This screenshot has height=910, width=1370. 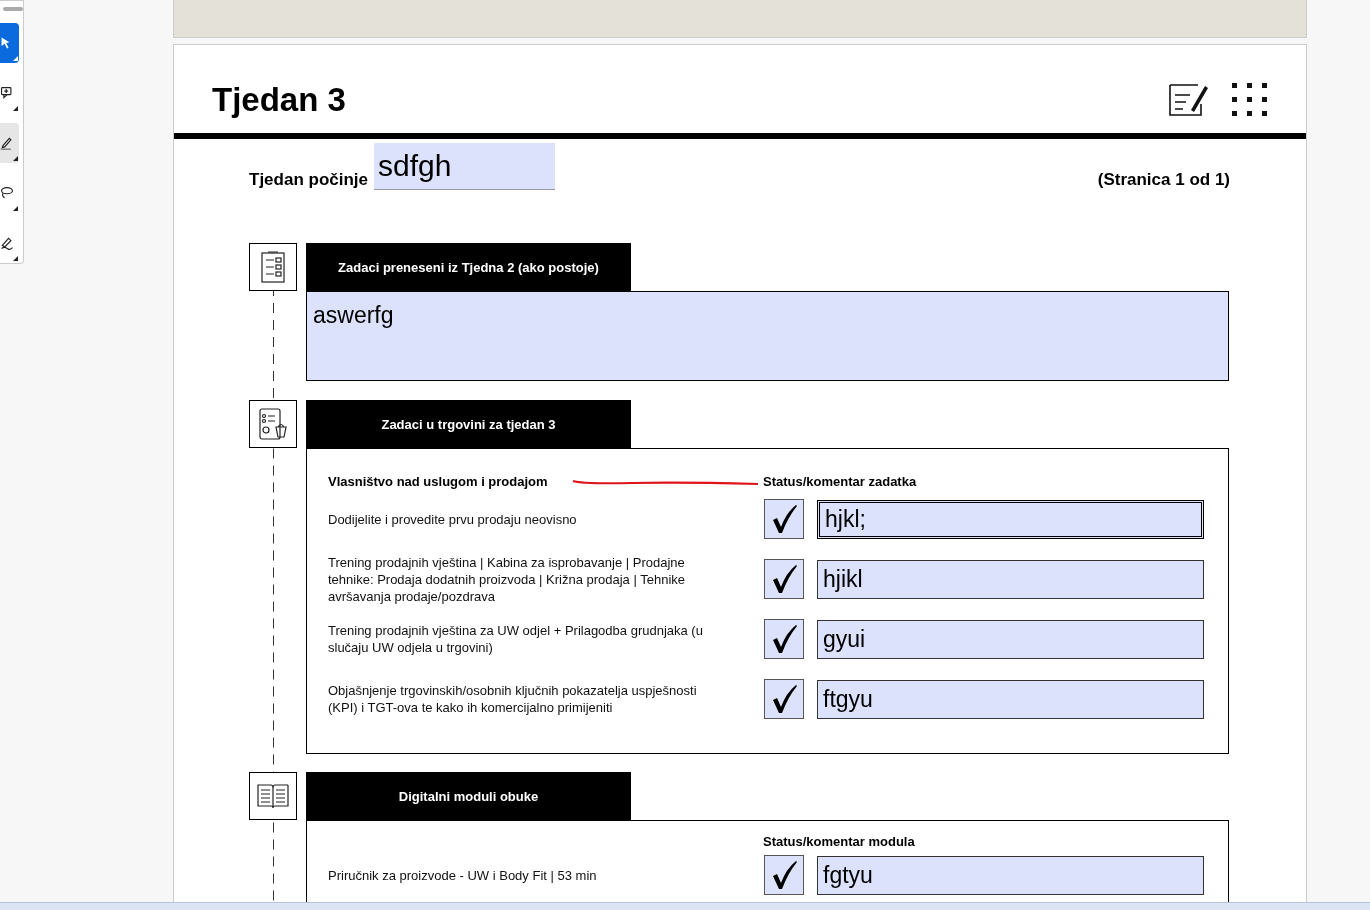 What do you see at coordinates (1010, 579) in the screenshot?
I see `status-comment-field: hjikl` at bounding box center [1010, 579].